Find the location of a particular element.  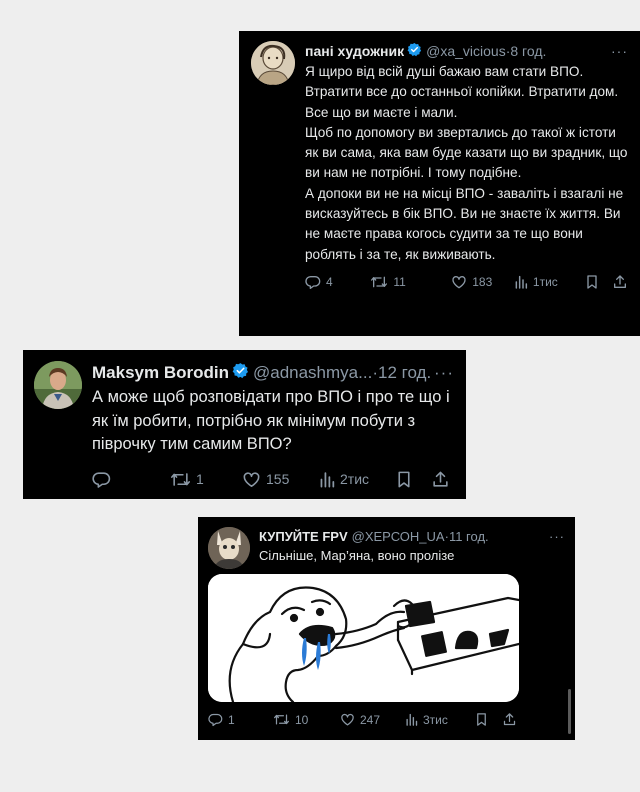

like-count: 183 is located at coordinates (482, 281).